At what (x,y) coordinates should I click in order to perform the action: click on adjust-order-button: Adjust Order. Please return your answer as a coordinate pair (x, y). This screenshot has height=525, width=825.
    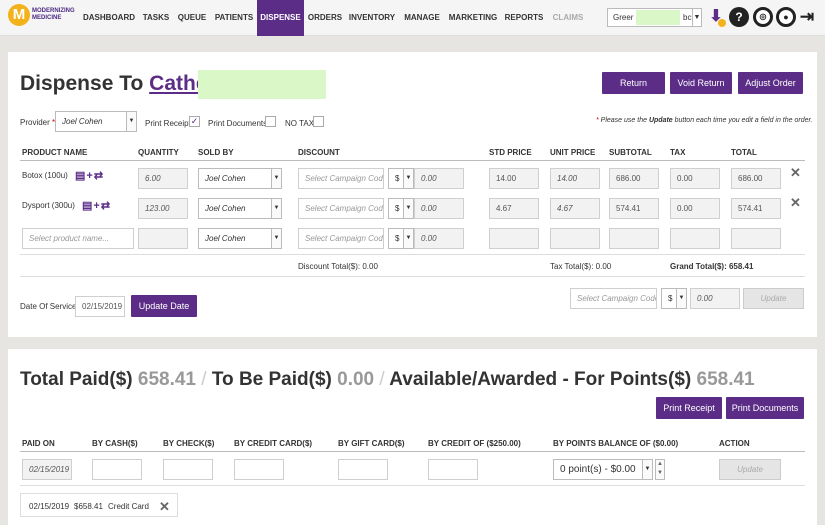
    Looking at the image, I should click on (770, 83).